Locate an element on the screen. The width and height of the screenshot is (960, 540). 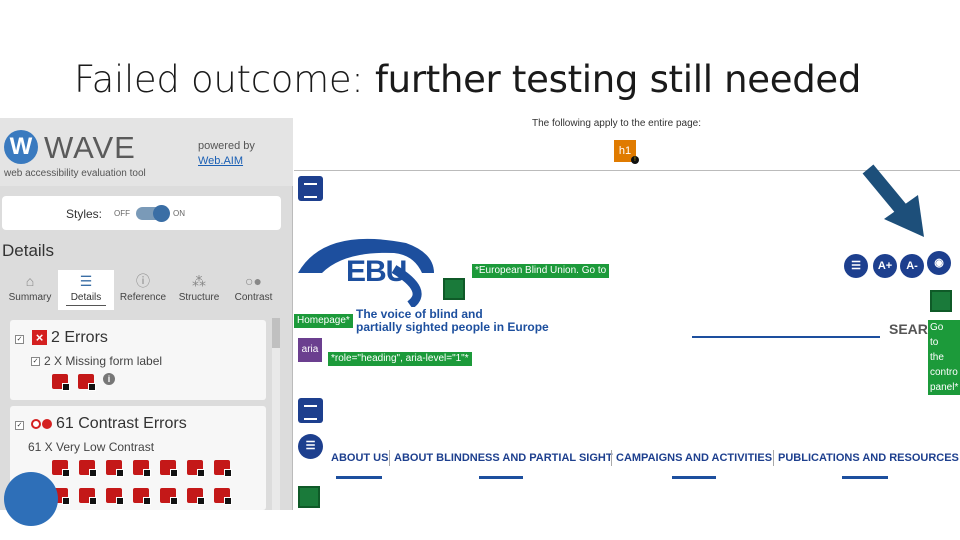
aria-role-label: *role="heading", aria-level="1"* is located at coordinates (400, 359).